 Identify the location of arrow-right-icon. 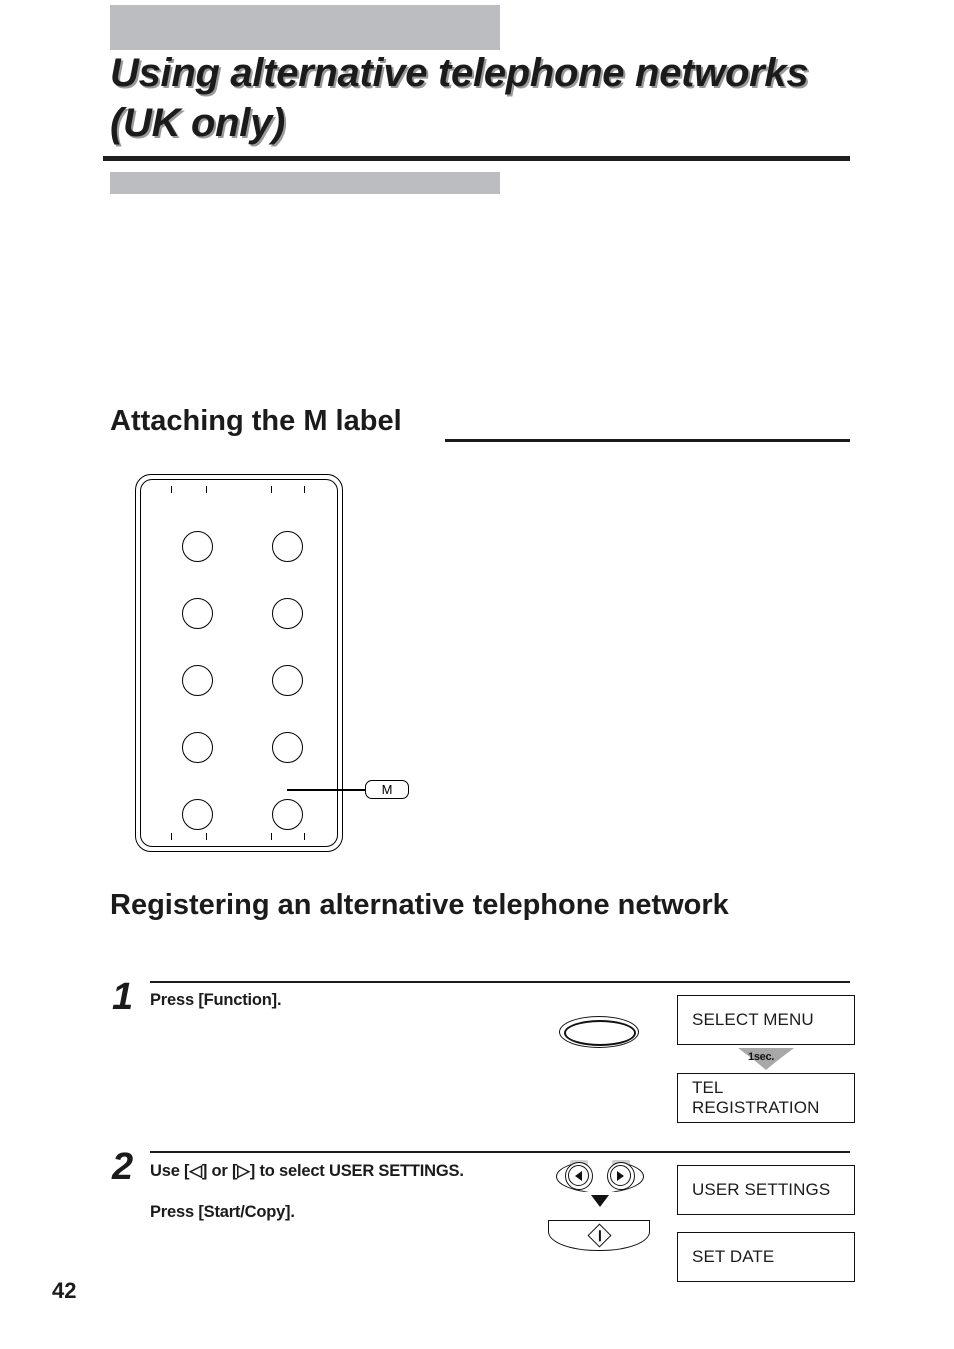
(620, 1175).